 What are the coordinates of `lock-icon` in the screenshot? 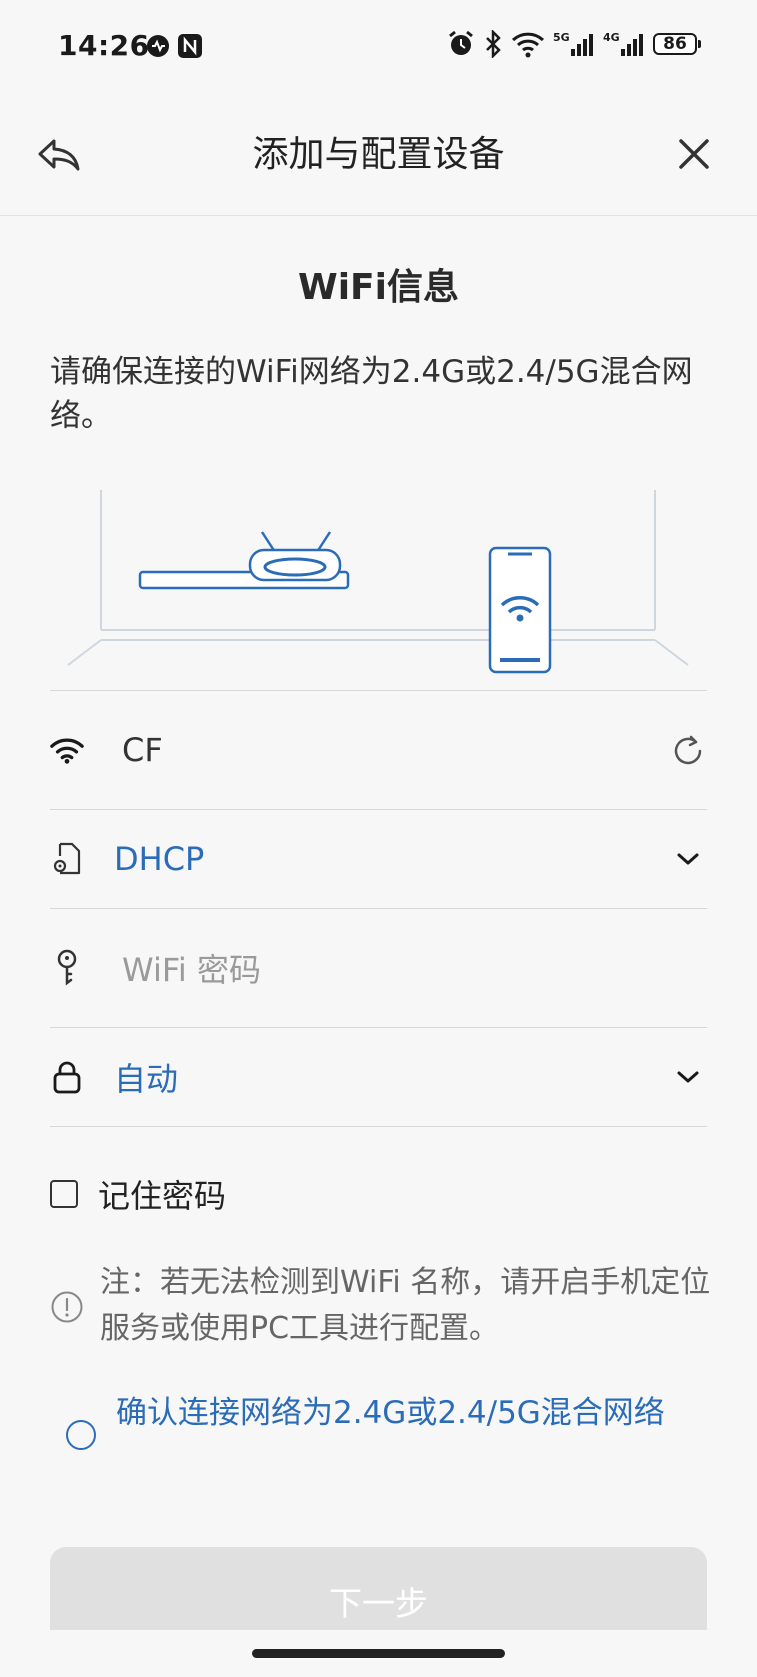 It's located at (67, 1077).